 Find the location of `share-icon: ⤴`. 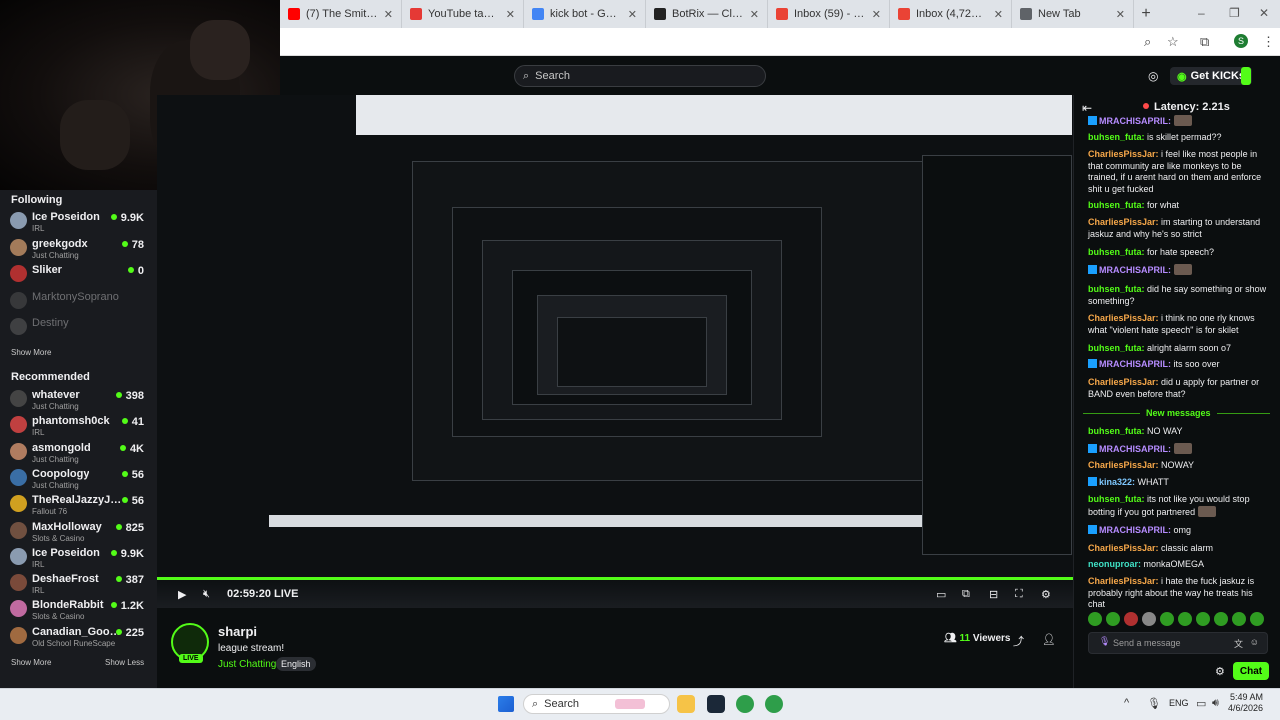

share-icon: ⤴ is located at coordinates (1018, 641).